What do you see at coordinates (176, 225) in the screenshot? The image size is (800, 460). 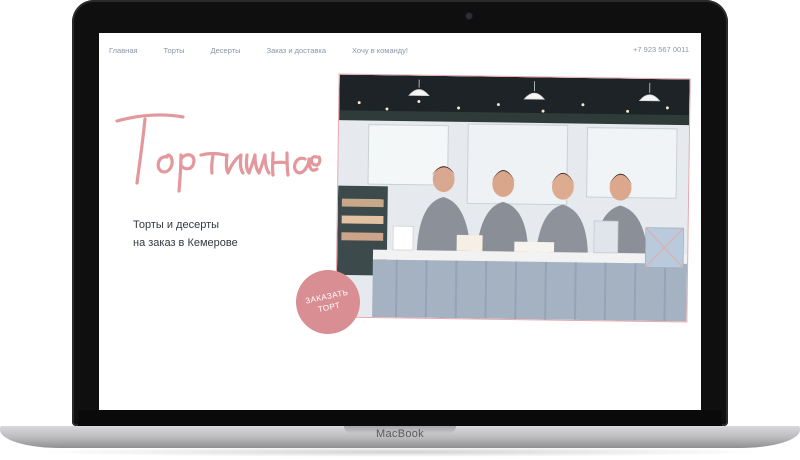 I see `tagline-line-1: Торты и десерты` at bounding box center [176, 225].